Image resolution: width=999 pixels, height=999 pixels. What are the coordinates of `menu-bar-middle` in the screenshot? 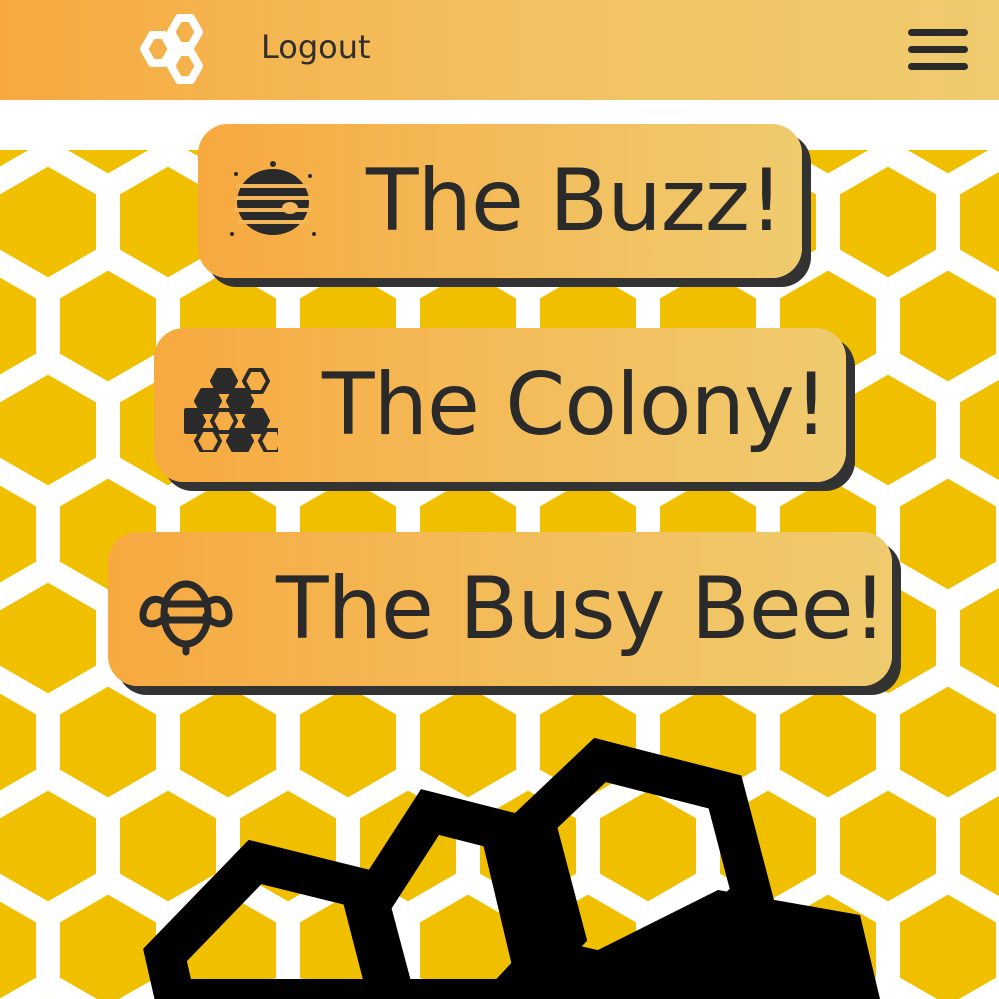 It's located at (938, 49).